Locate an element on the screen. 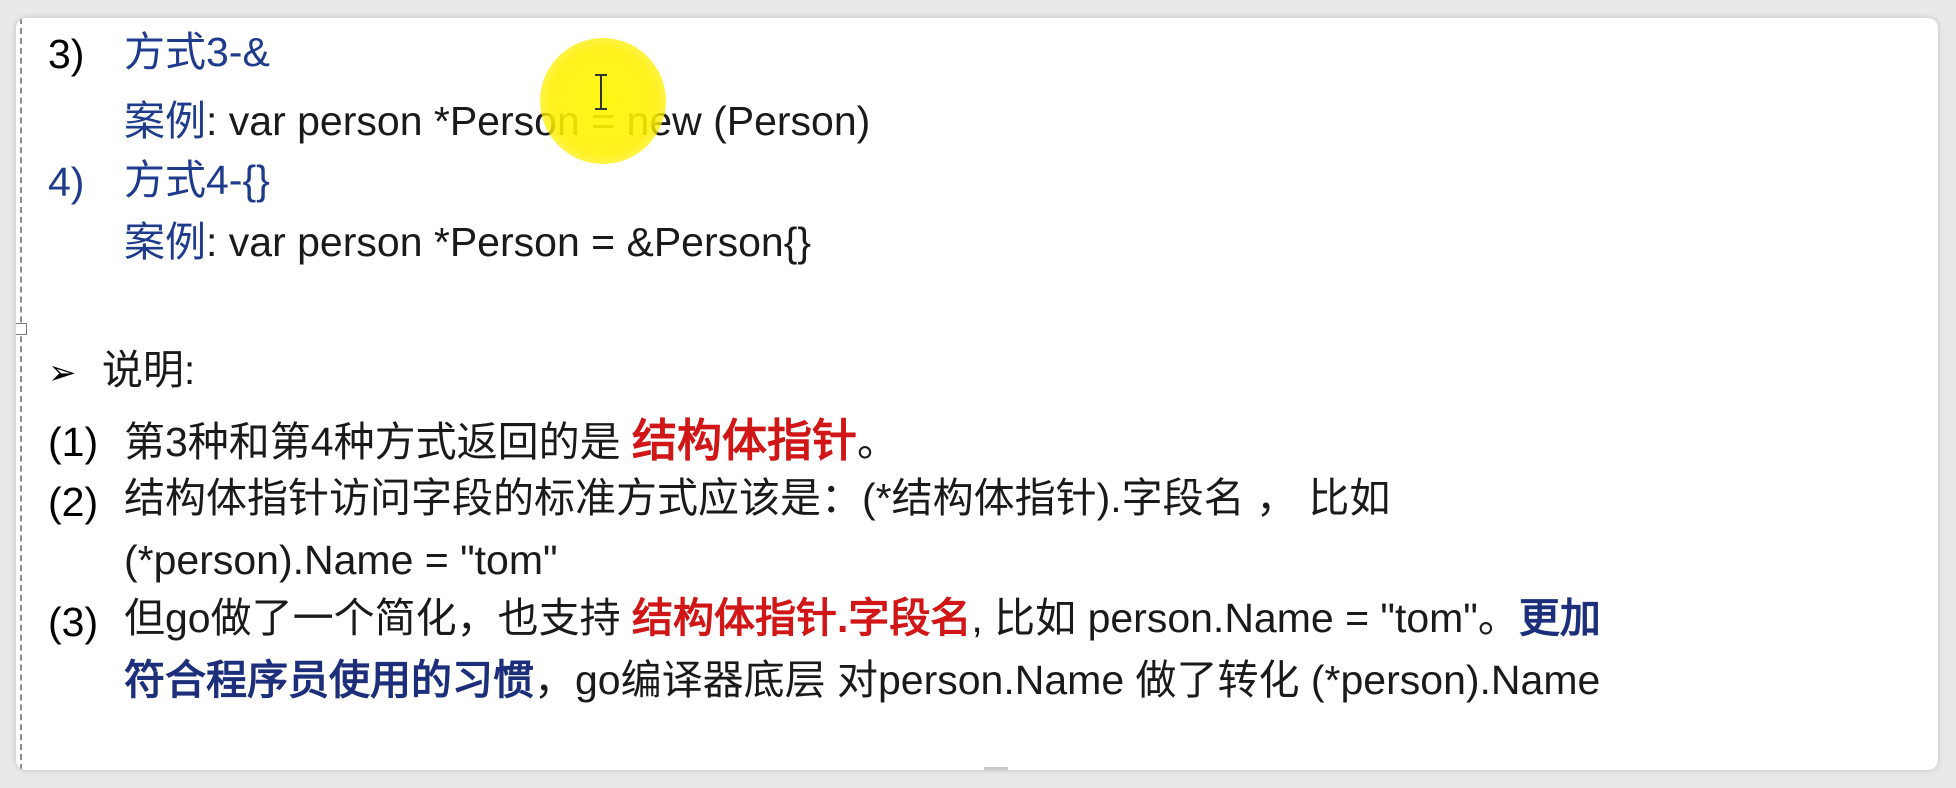 The height and width of the screenshot is (788, 1956). item-3-heading: 方式3-& is located at coordinates (197, 52).